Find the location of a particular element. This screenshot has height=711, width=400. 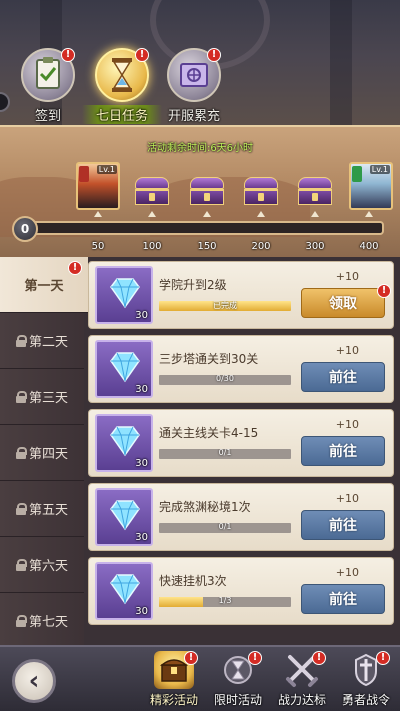

task-title: 学院升到2级 is located at coordinates (193, 285).